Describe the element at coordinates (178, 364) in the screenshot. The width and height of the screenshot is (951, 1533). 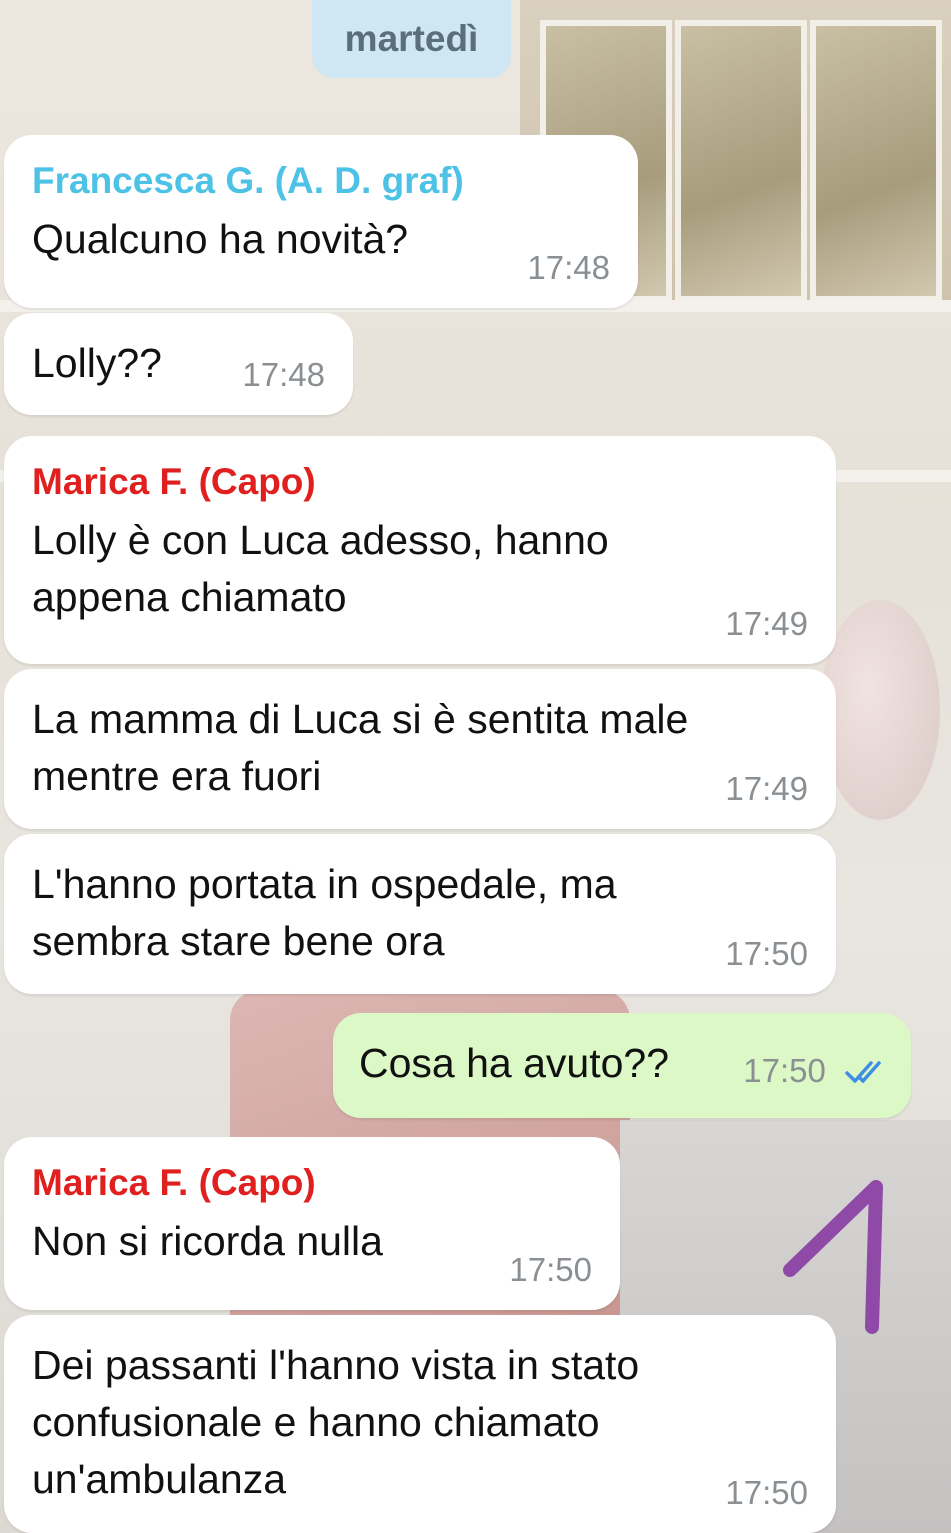
I see `message-bubble: Lolly?? 17:48` at that location.